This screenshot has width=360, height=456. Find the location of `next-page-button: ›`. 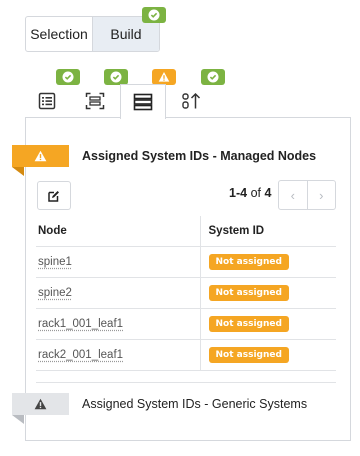

next-page-button: › is located at coordinates (322, 195).